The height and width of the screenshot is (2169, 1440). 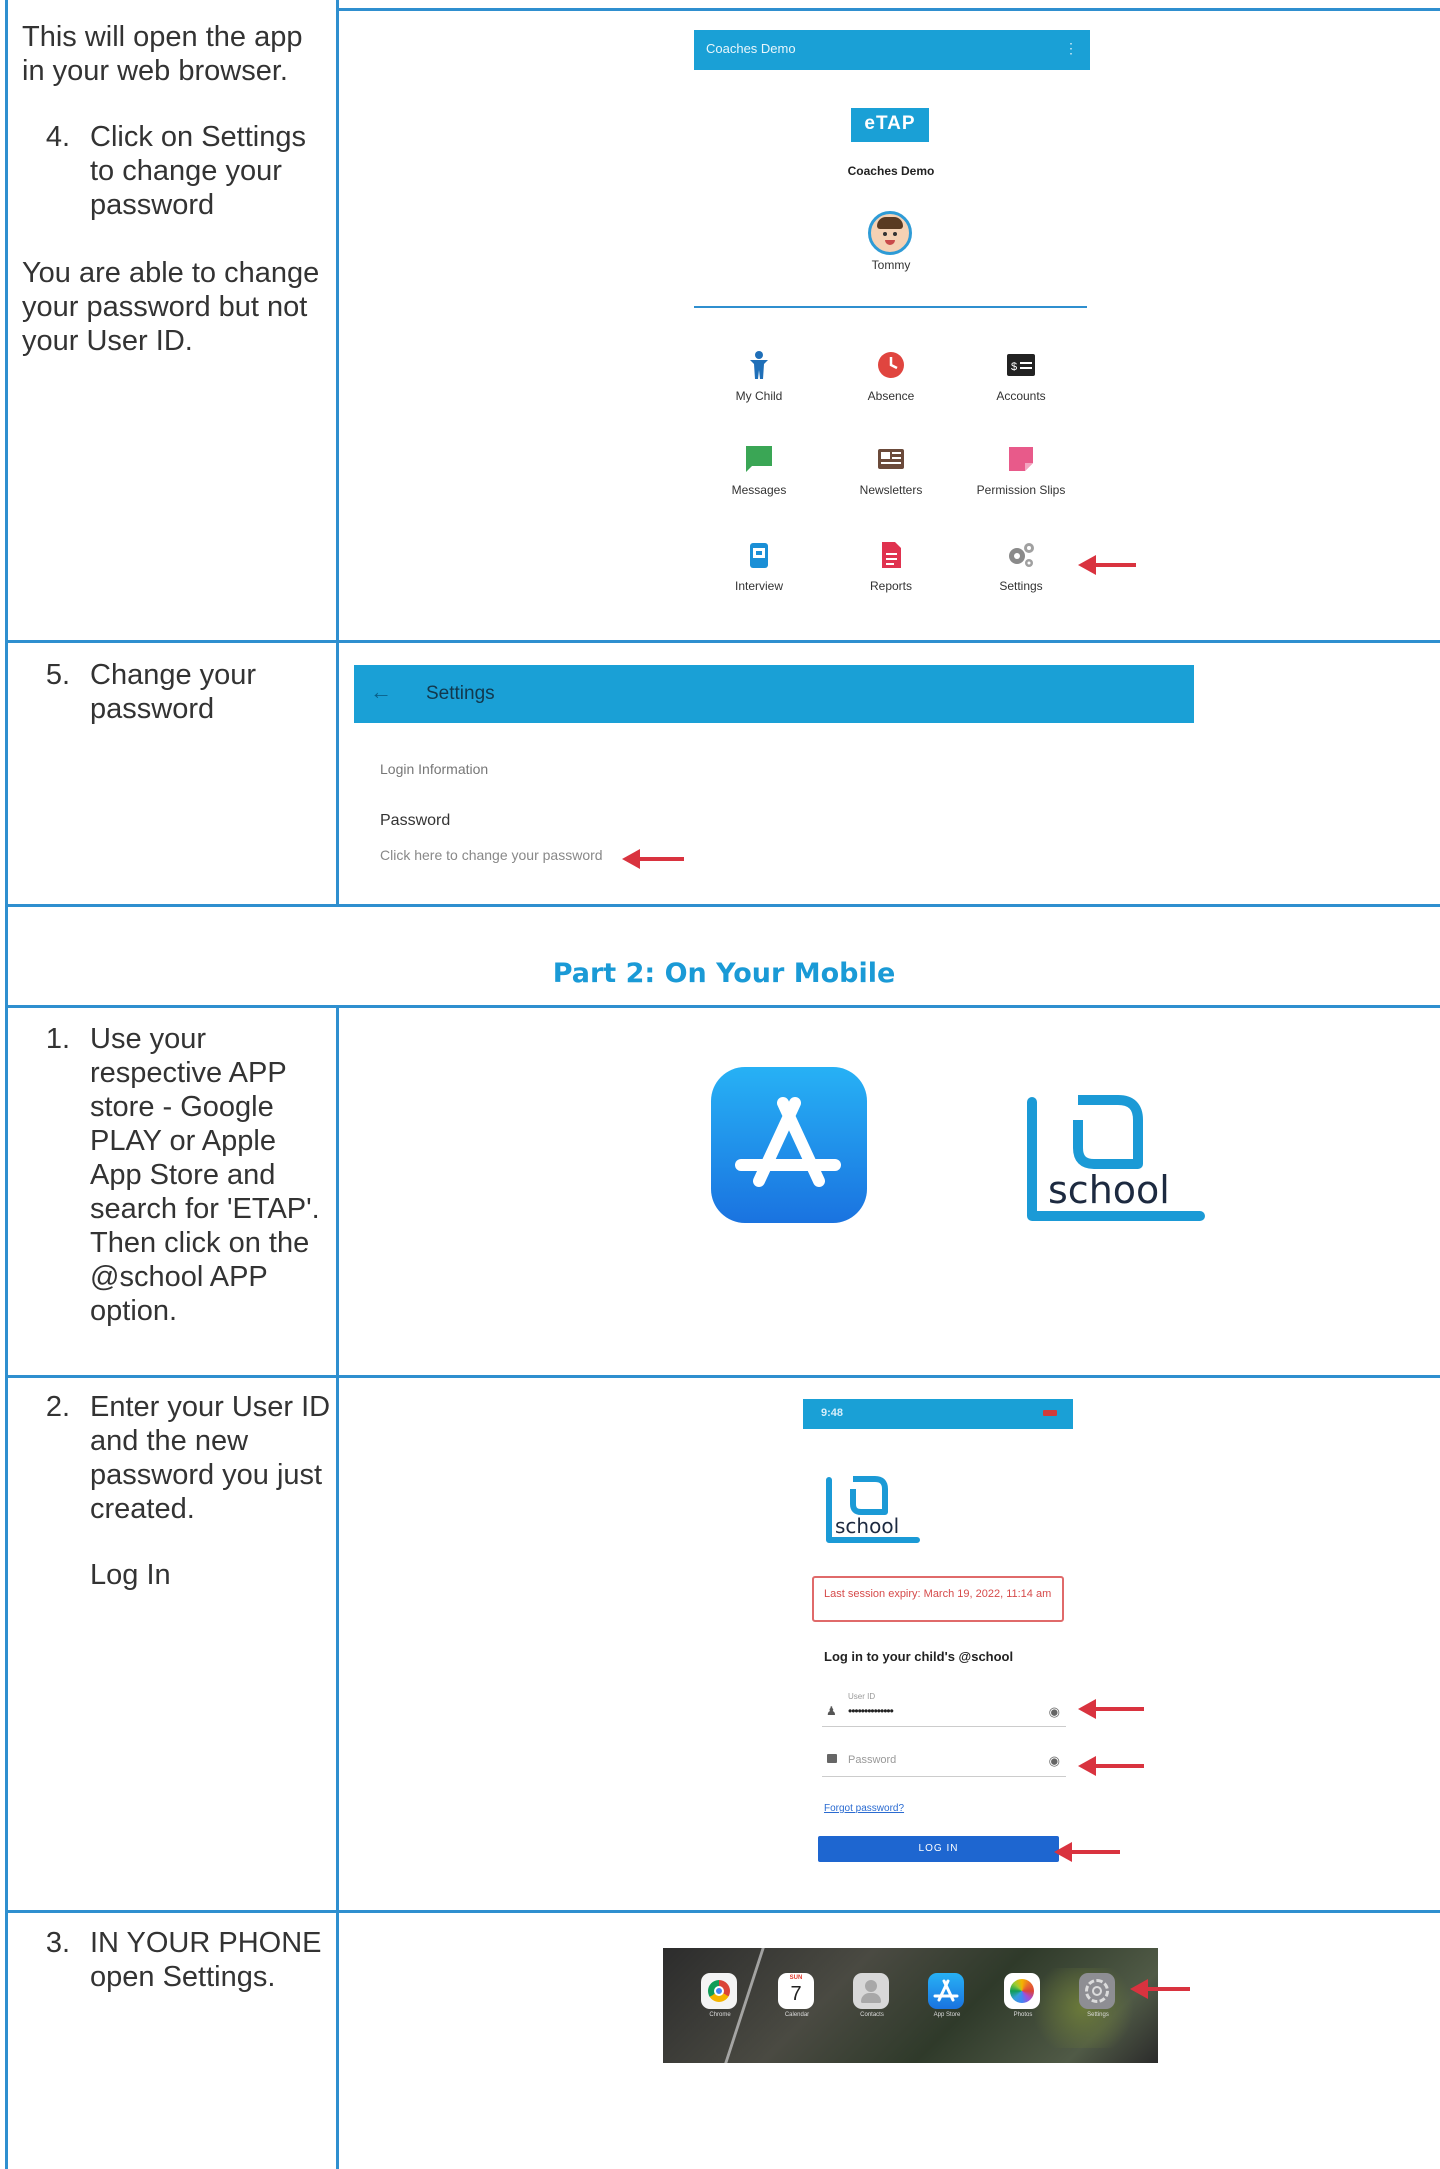 I want to click on child-icon, so click(x=759, y=365).